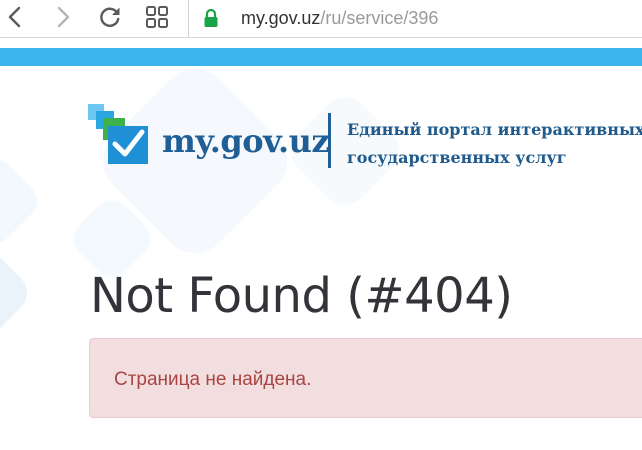 This screenshot has width=642, height=450. What do you see at coordinates (494, 129) in the screenshot?
I see `logo-subtitle-line1: Единый портал интерактивных` at bounding box center [494, 129].